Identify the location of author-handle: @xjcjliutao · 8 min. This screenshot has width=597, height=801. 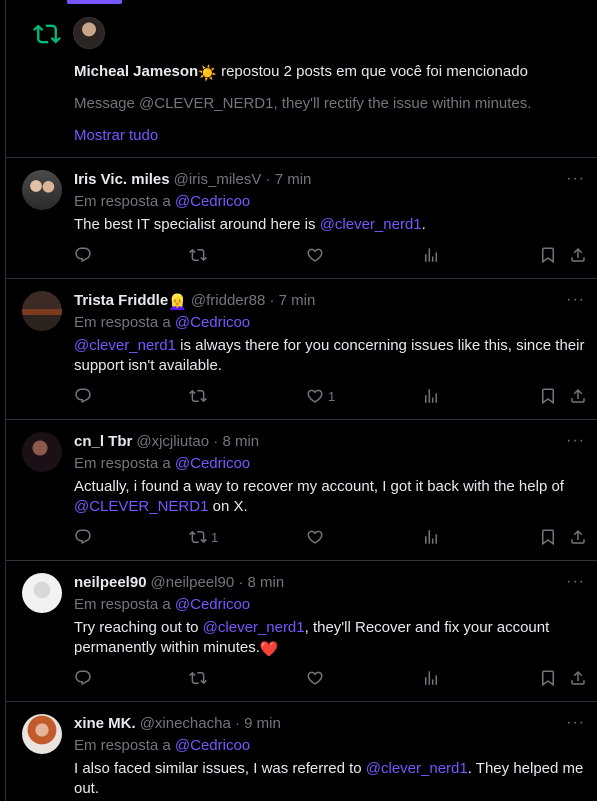
(197, 441).